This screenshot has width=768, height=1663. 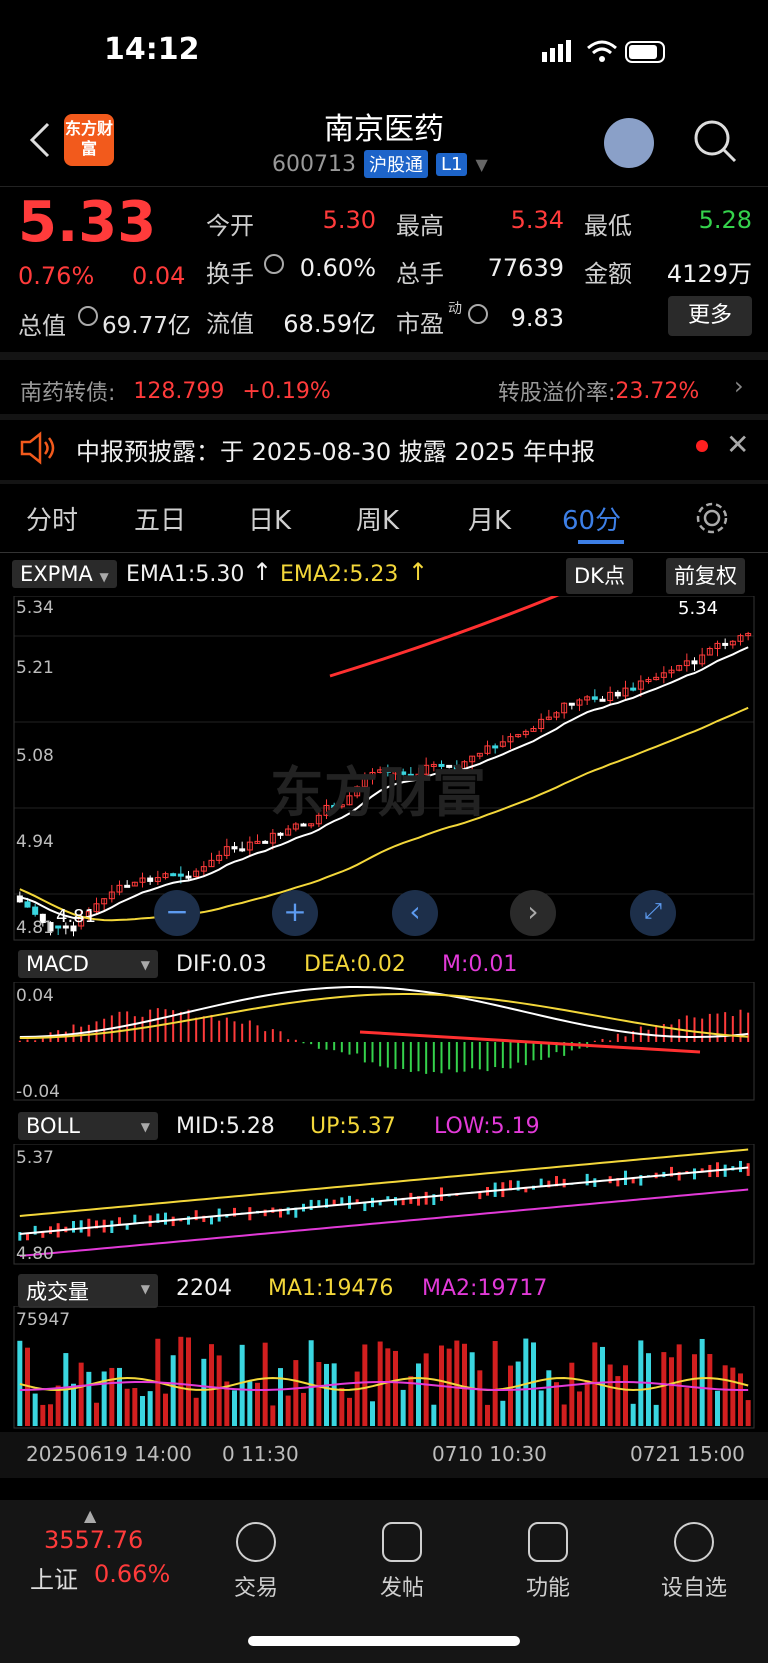 I want to click on ma1-label: MA1:19476, so click(x=331, y=1288).